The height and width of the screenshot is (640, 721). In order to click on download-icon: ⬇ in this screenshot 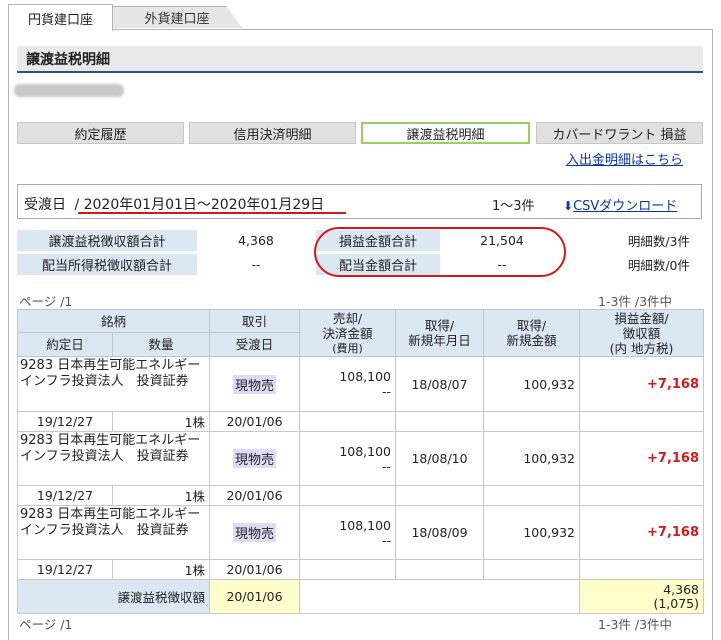, I will do `click(568, 206)`.